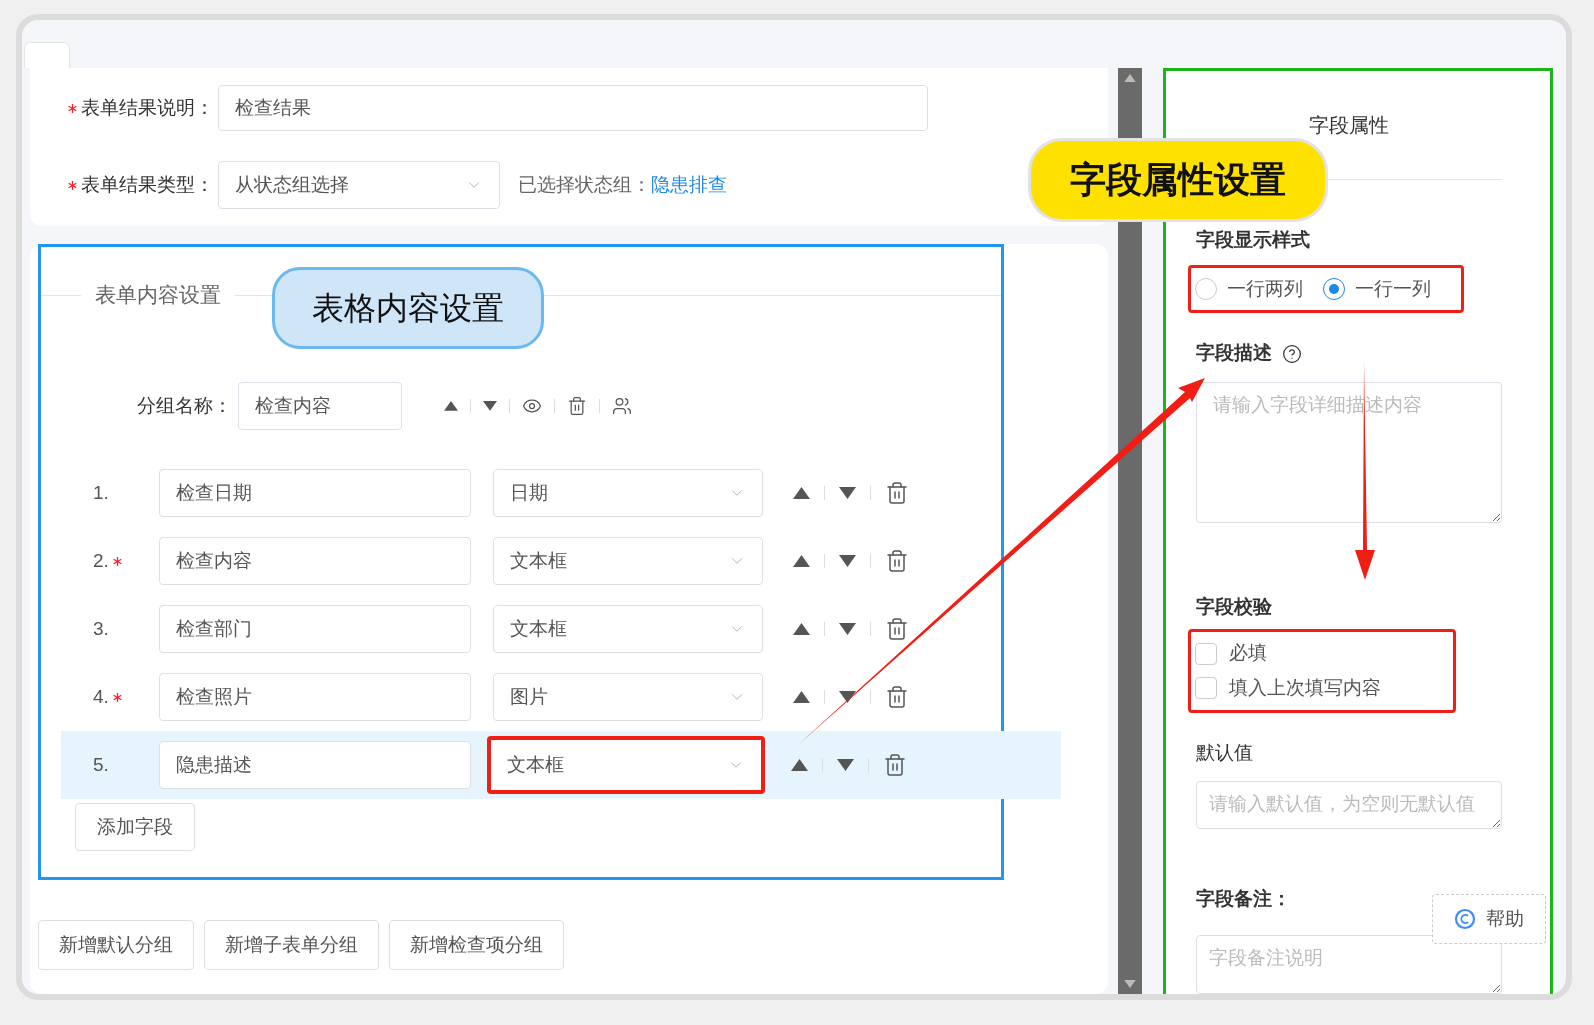 Image resolution: width=1594 pixels, height=1025 pixels. What do you see at coordinates (101, 696) in the screenshot?
I see `row-number: 4.` at bounding box center [101, 696].